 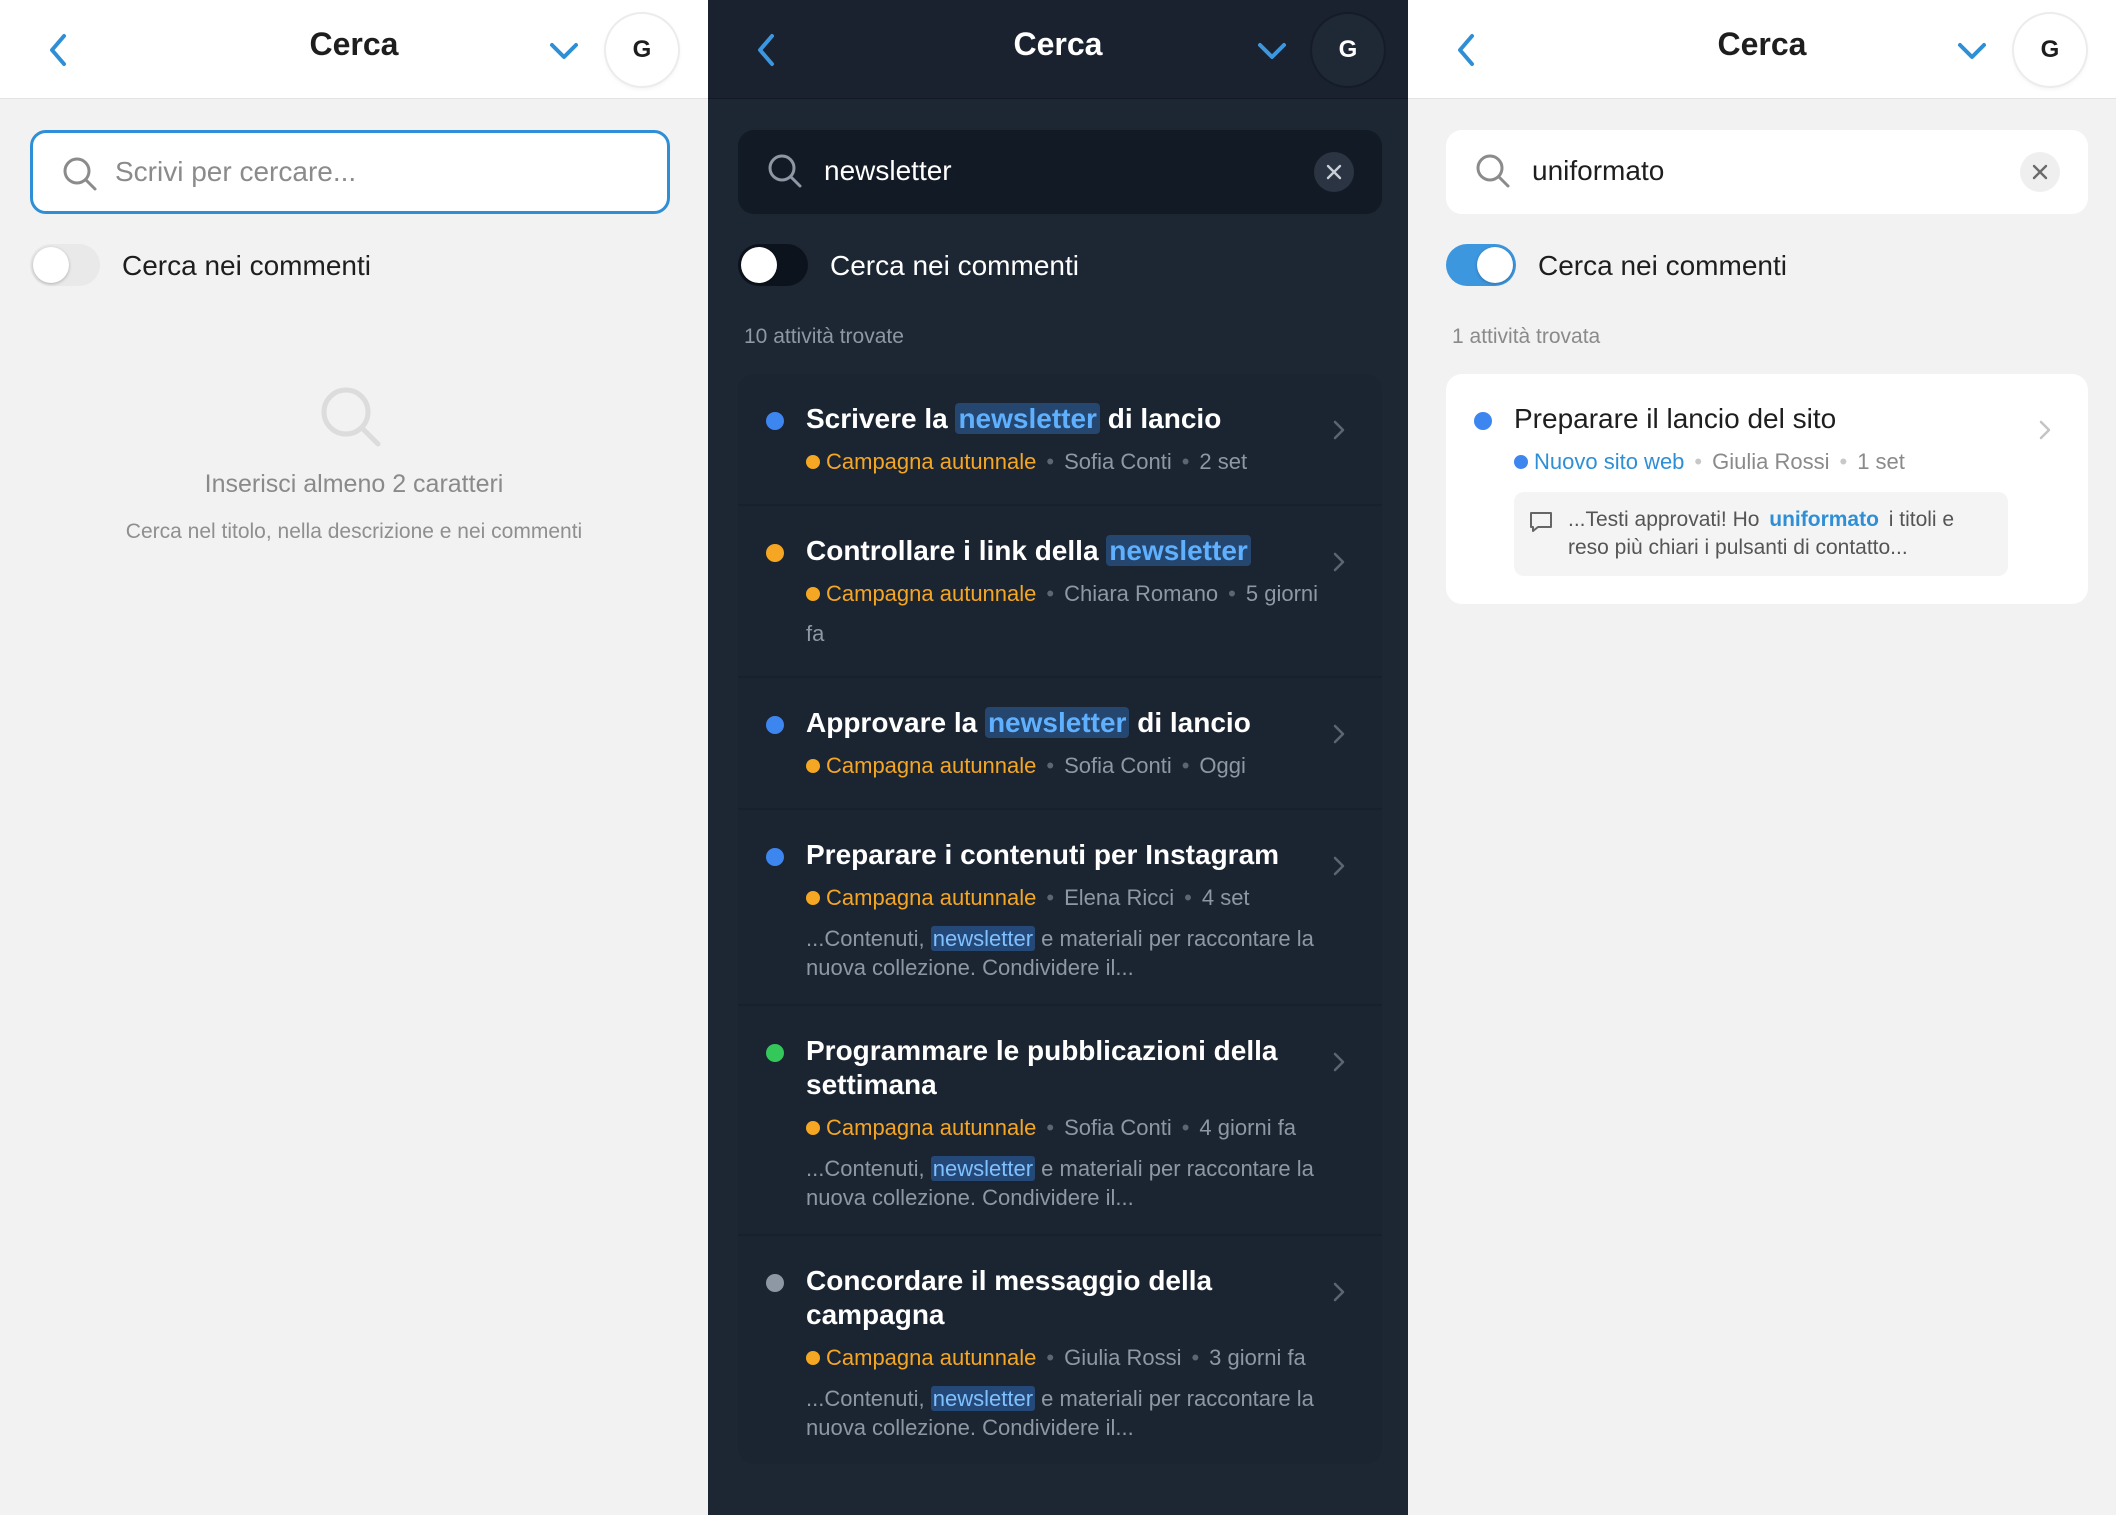 What do you see at coordinates (1060, 172) in the screenshot?
I see `search-input: newsletter` at bounding box center [1060, 172].